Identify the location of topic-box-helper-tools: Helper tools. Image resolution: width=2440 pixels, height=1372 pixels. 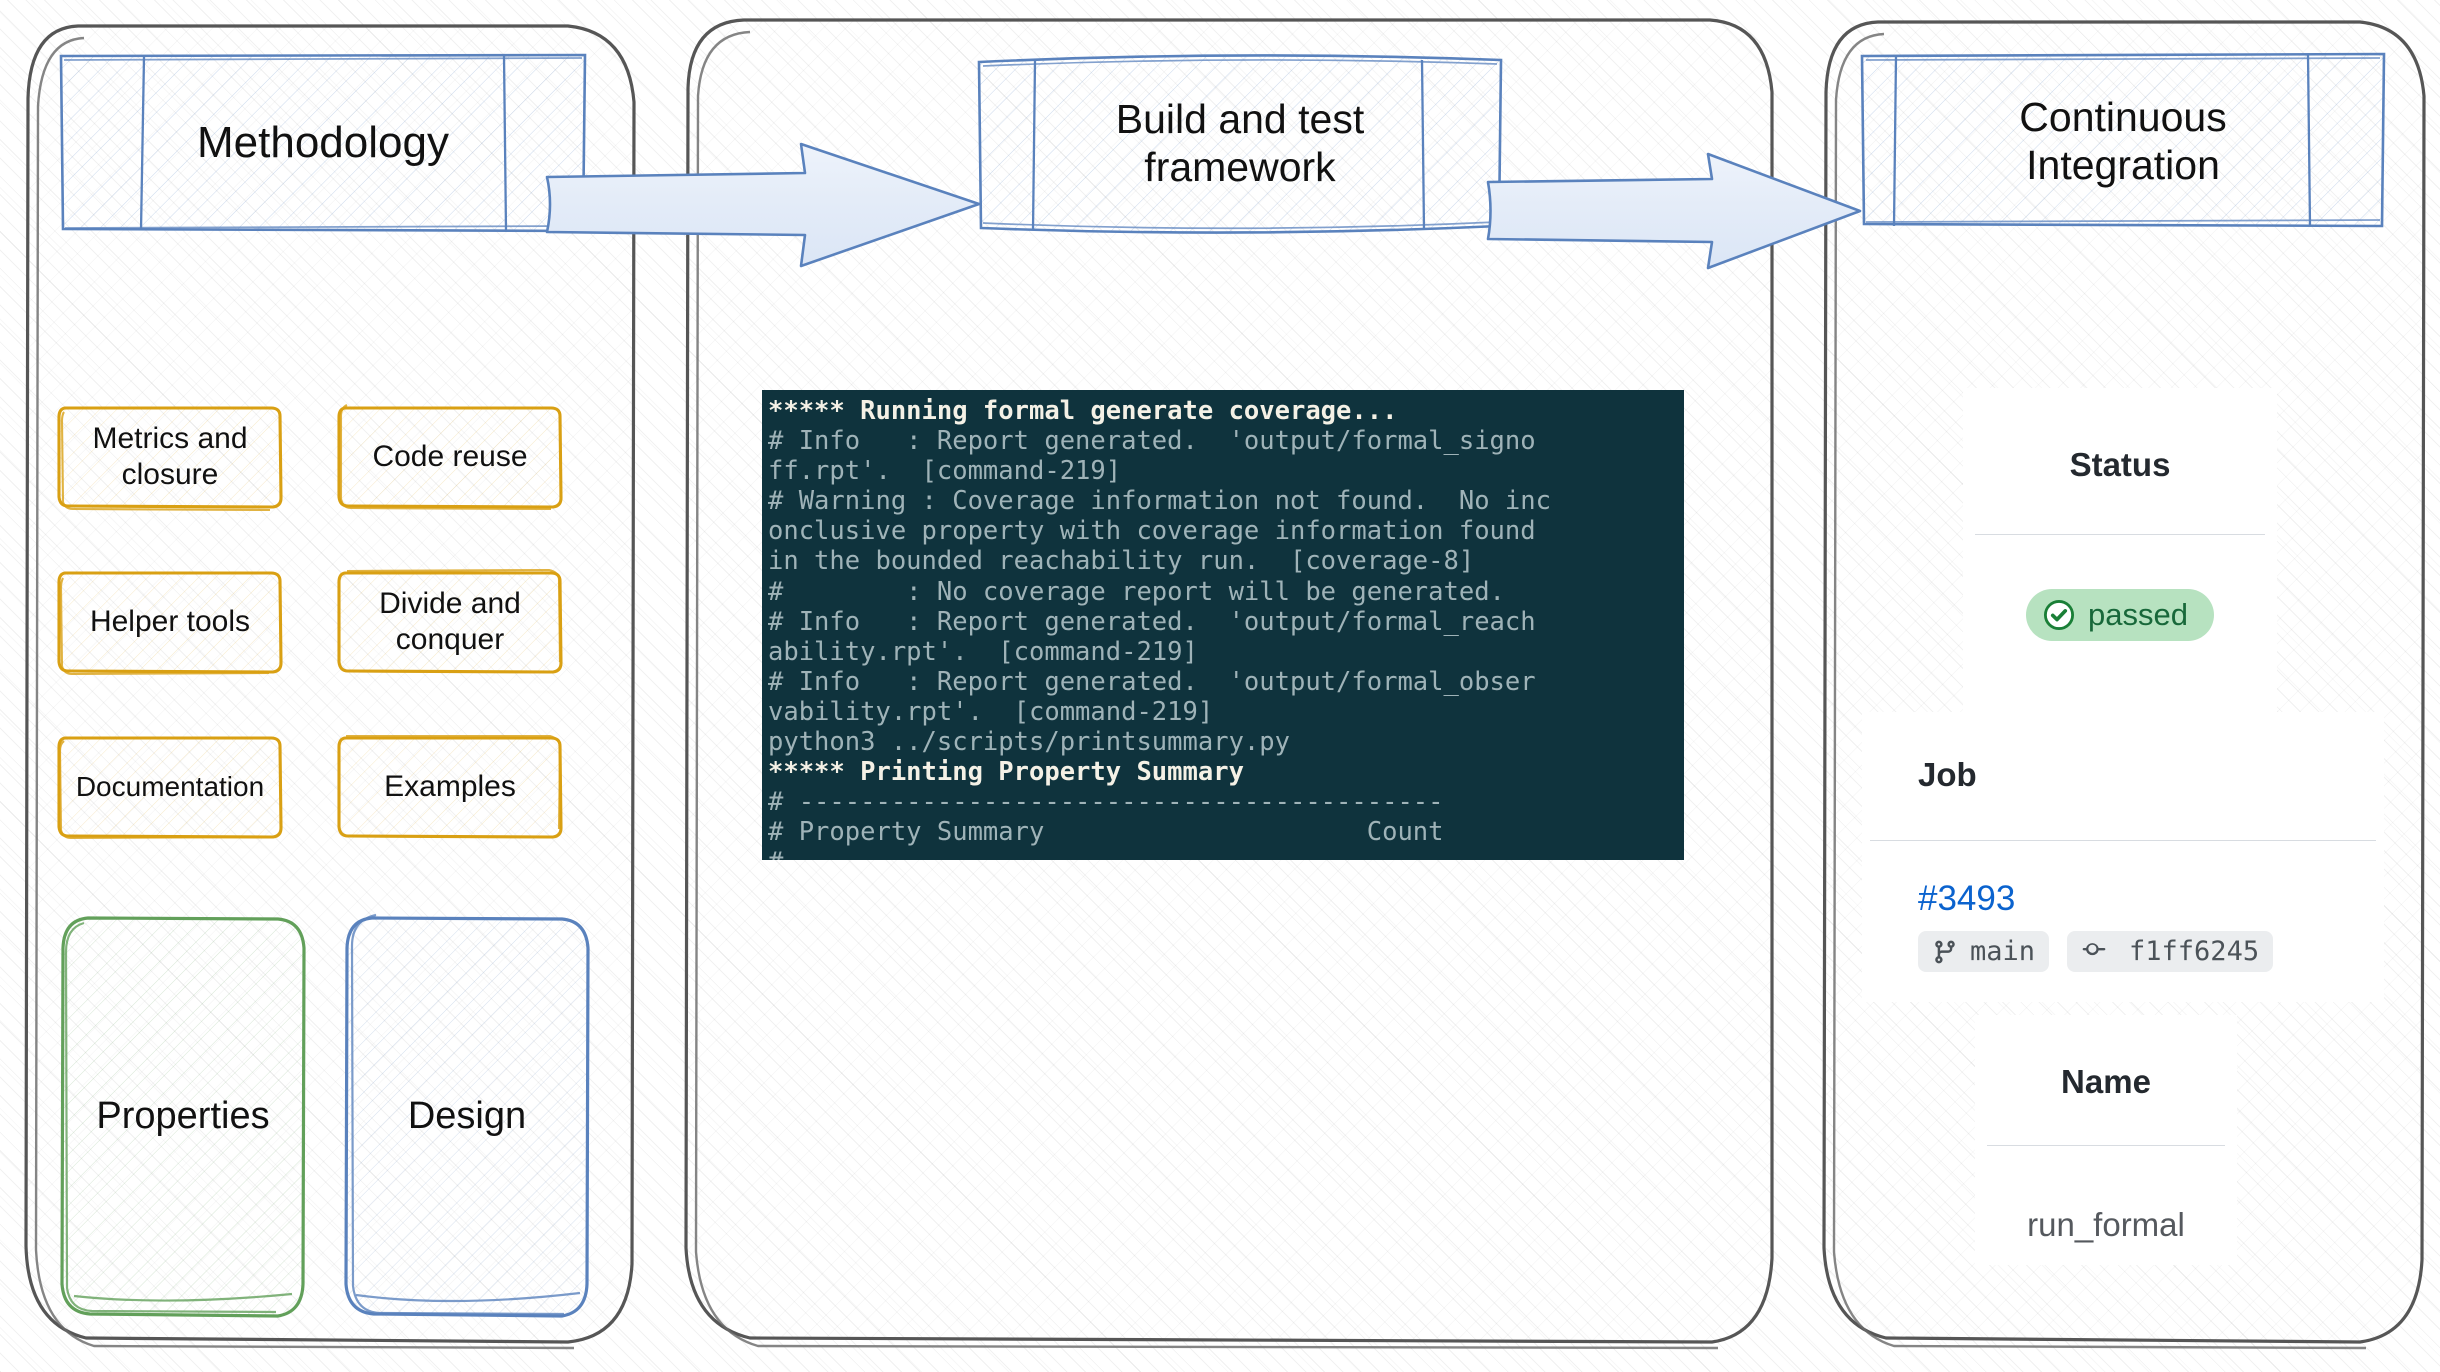
(170, 622).